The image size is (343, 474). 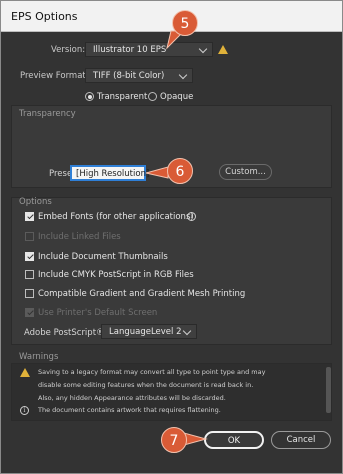 I want to click on callout-badge-7: 7, so click(x=174, y=440).